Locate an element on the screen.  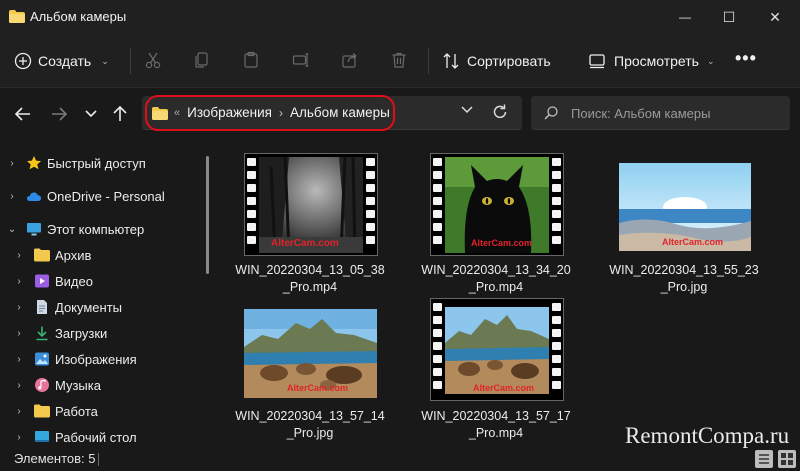
maximize-button: ☐ is located at coordinates (729, 17).